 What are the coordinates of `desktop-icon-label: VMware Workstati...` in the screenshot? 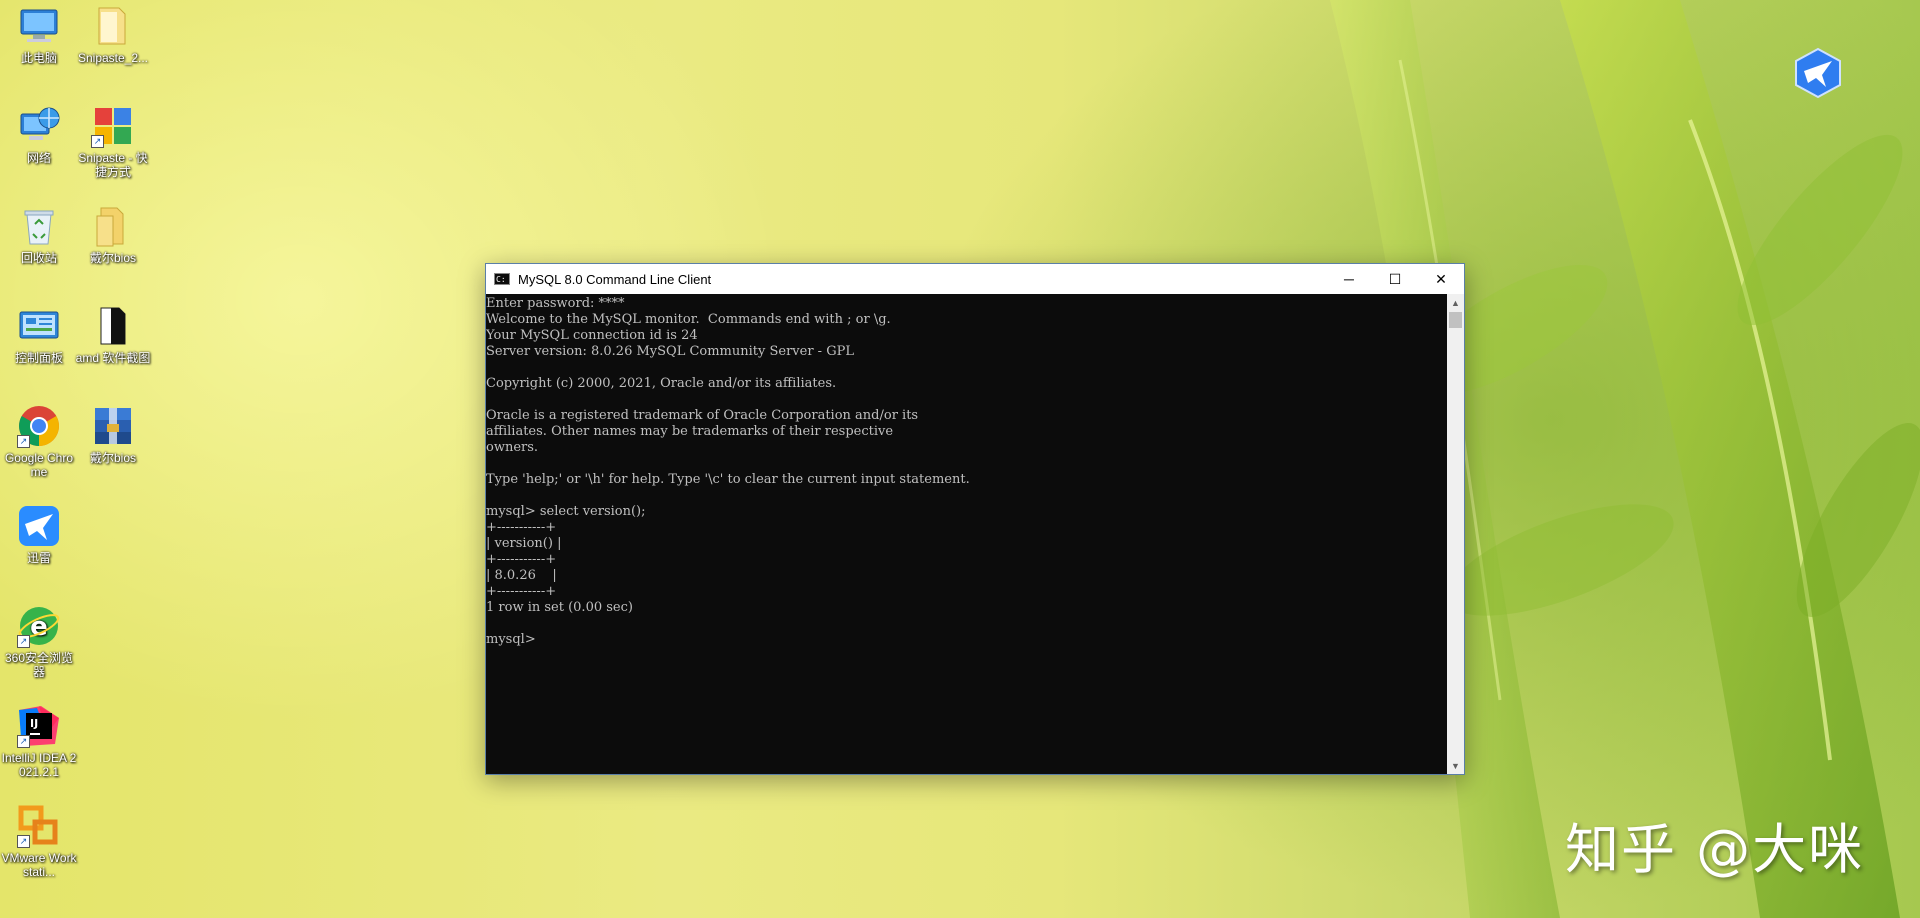 It's located at (39, 865).